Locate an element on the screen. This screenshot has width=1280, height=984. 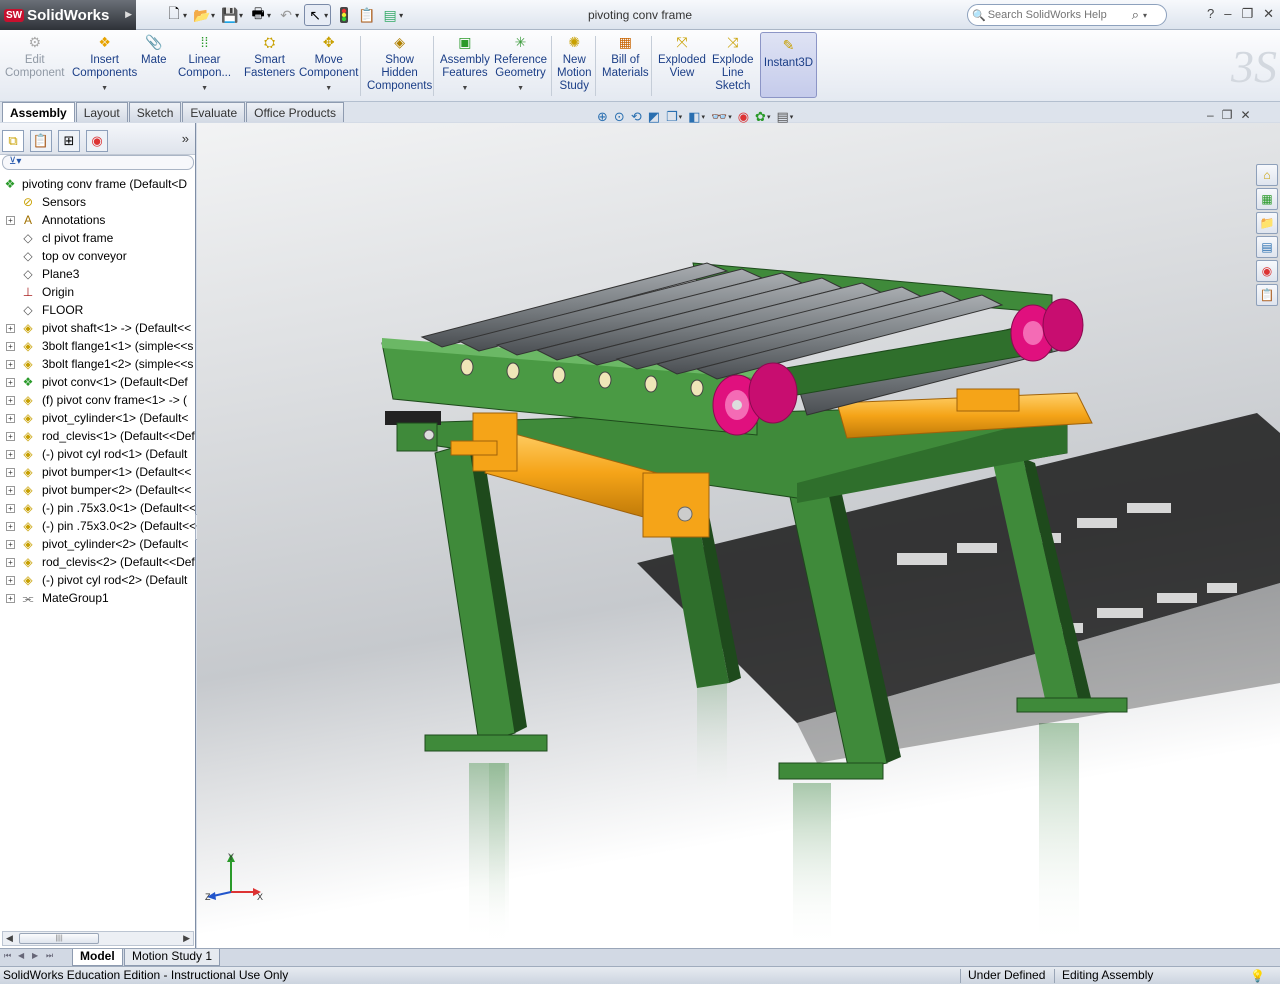
search-icon: ⌕ is located at coordinates (1135, 15).